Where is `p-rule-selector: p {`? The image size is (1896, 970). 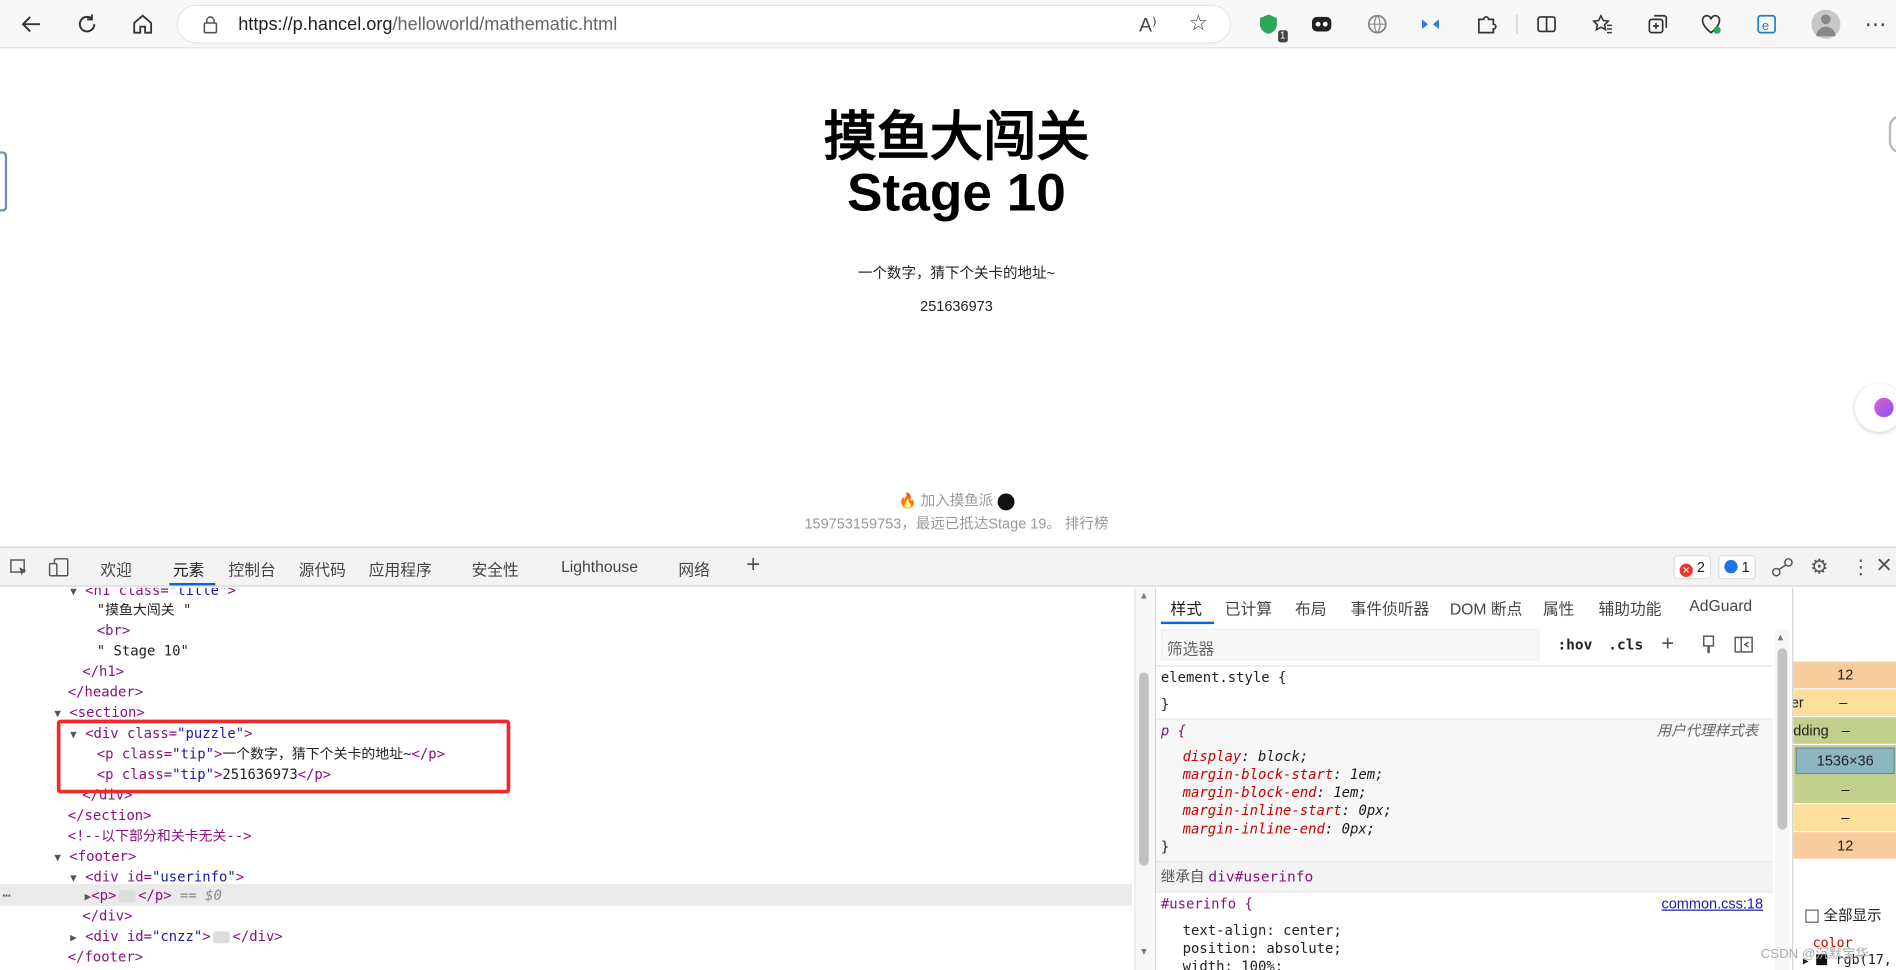
p-rule-selector: p { is located at coordinates (1173, 731).